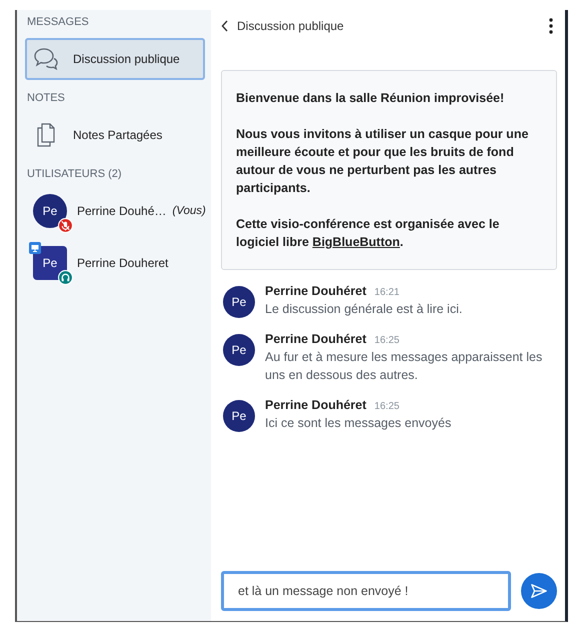 This screenshot has width=576, height=624. I want to click on welcome-text: Nous vous invitons à utiliser un casque pour une meilleure écoute et pour que les bruits de fond autour de vous ne perturbent pas les autres participants., so click(383, 161).